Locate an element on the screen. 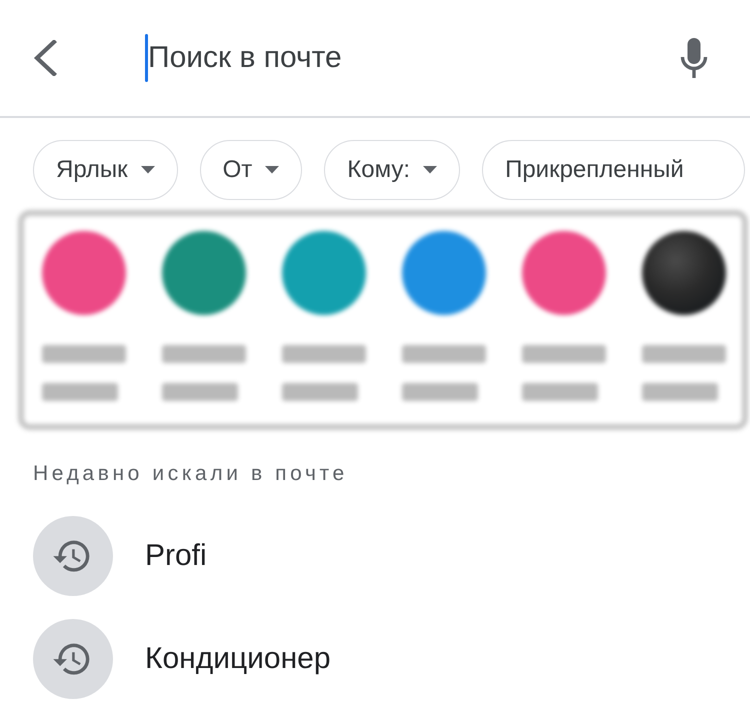 The width and height of the screenshot is (750, 724). back-icon is located at coordinates (45, 58).